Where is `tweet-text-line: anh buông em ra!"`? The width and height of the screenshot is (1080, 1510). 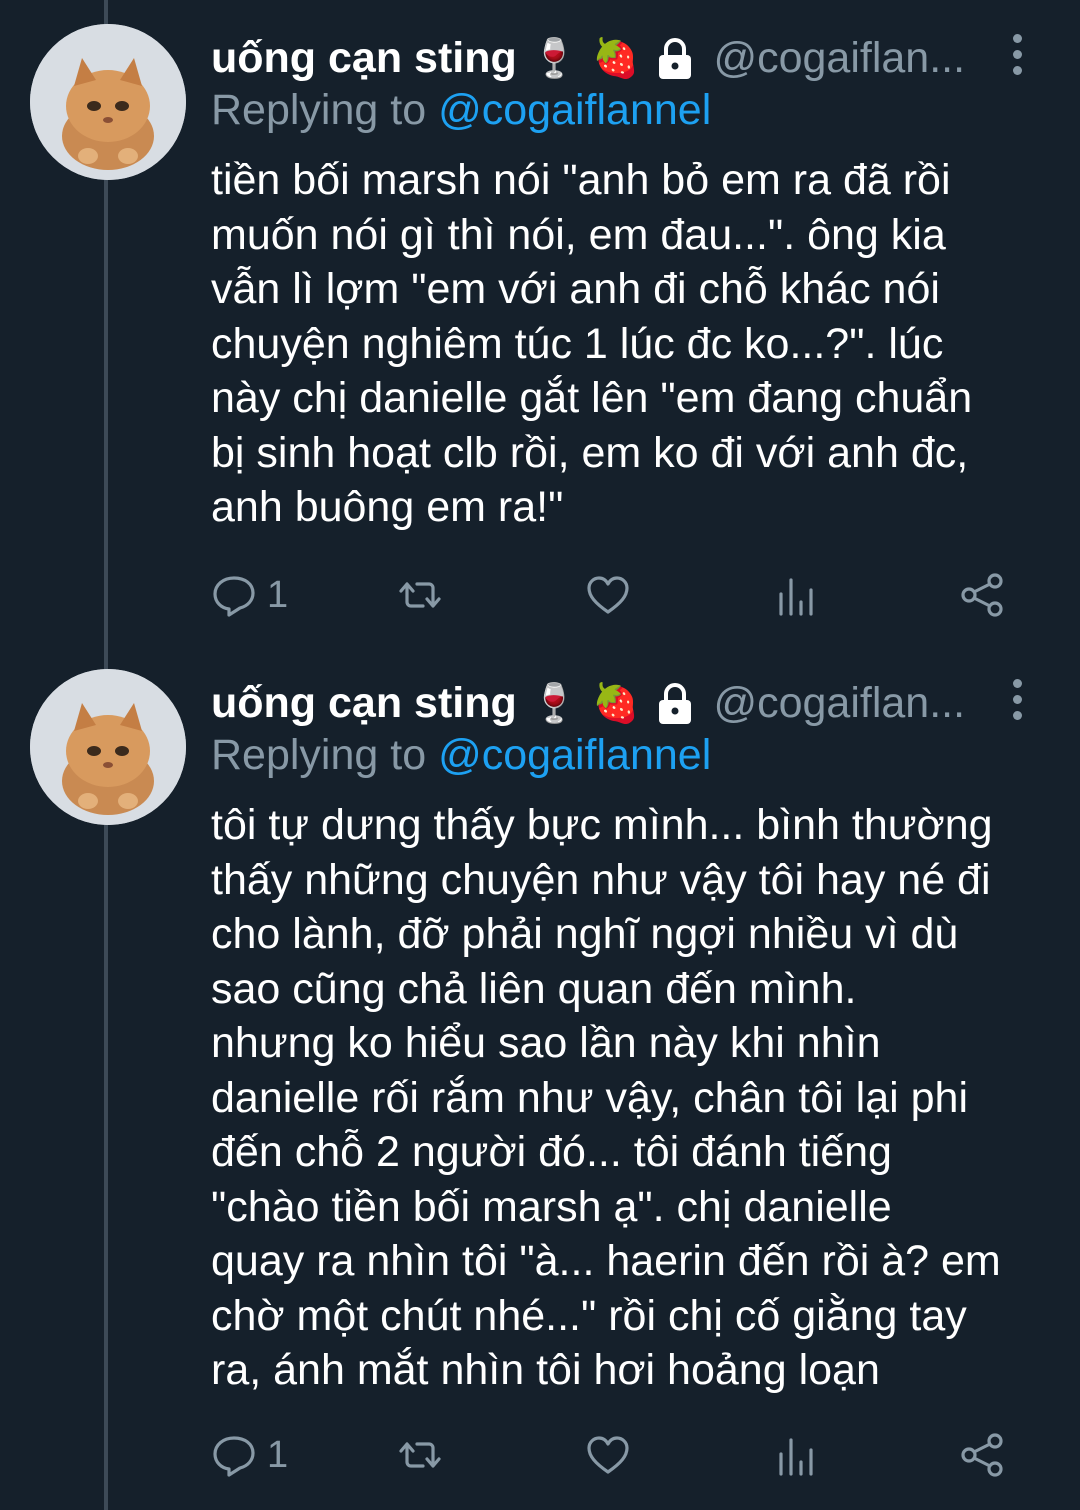 tweet-text-line: anh buông em ra!" is located at coordinates (387, 507).